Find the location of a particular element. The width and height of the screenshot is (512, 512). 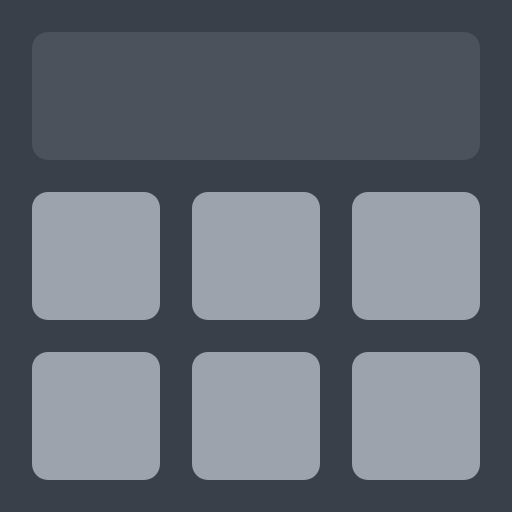

key-row1-col2 is located at coordinates (256, 256).